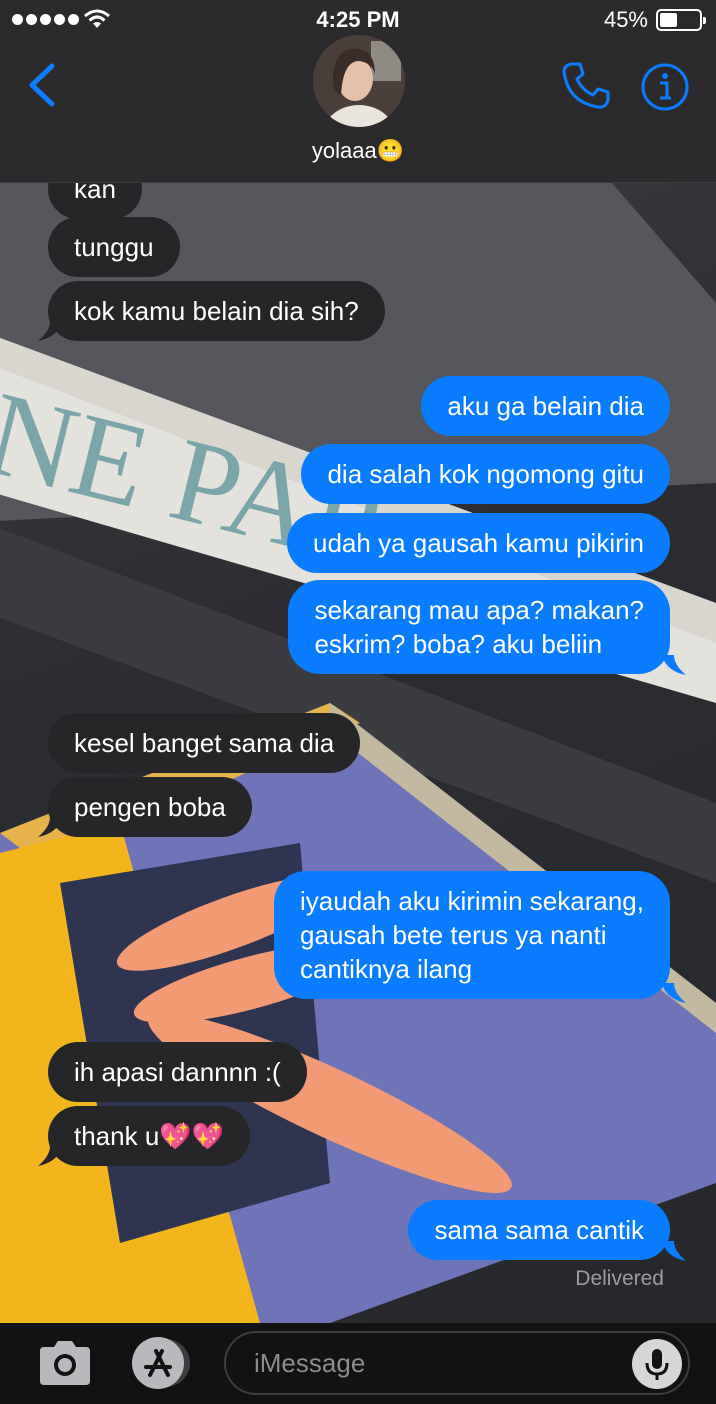  Describe the element at coordinates (358, 20) in the screenshot. I see `status-bar: 4:25 PM 45%` at that location.